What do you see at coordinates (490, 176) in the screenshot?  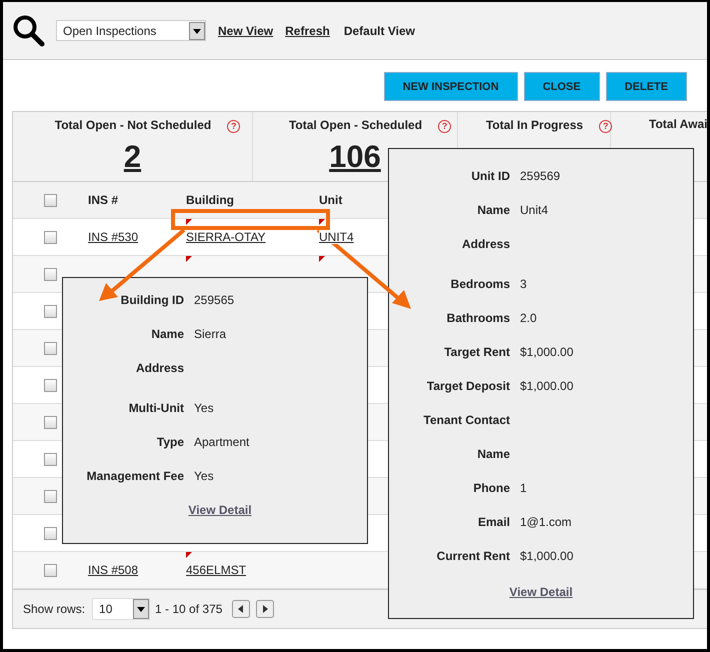 I see `field-label: Unit ID` at bounding box center [490, 176].